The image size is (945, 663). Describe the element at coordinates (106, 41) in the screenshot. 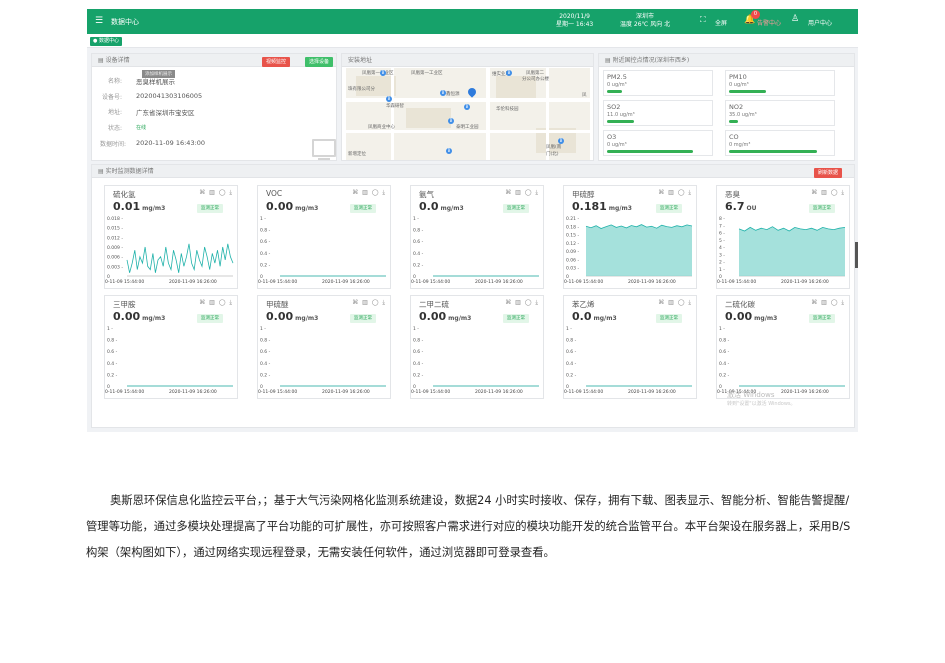

I see `tab-data-center: ● 数据中心` at that location.